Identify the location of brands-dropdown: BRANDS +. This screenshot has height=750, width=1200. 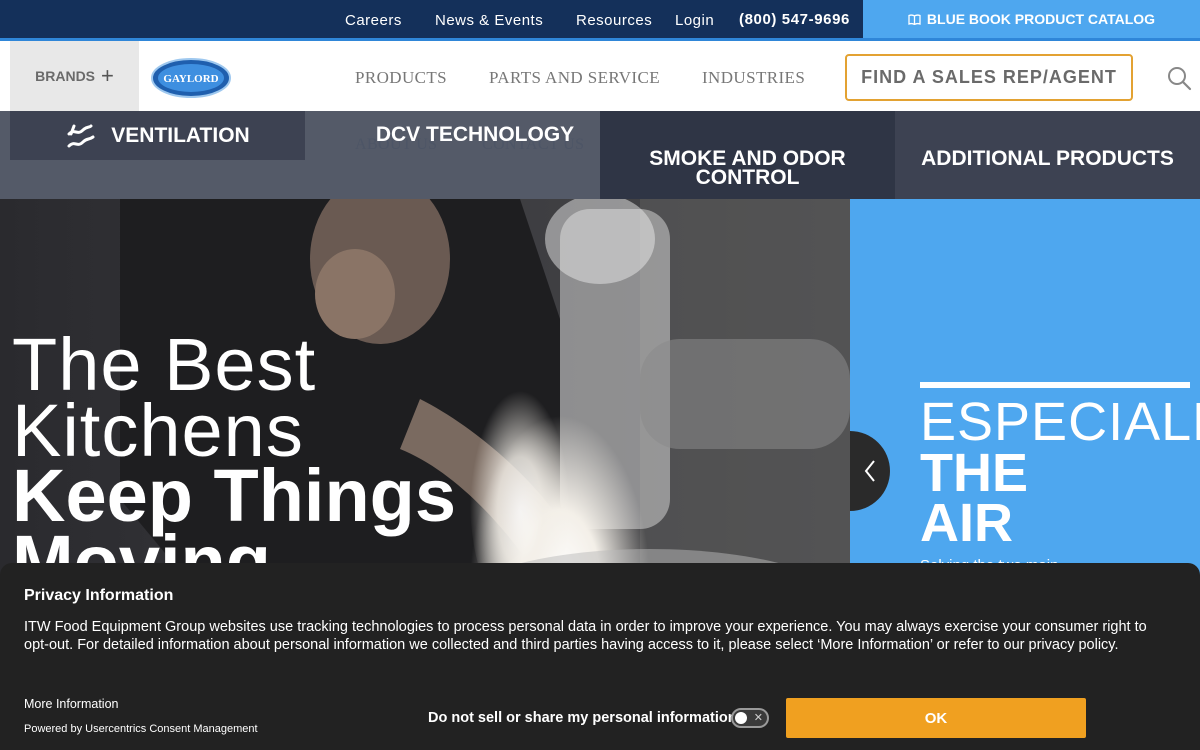
(74, 76).